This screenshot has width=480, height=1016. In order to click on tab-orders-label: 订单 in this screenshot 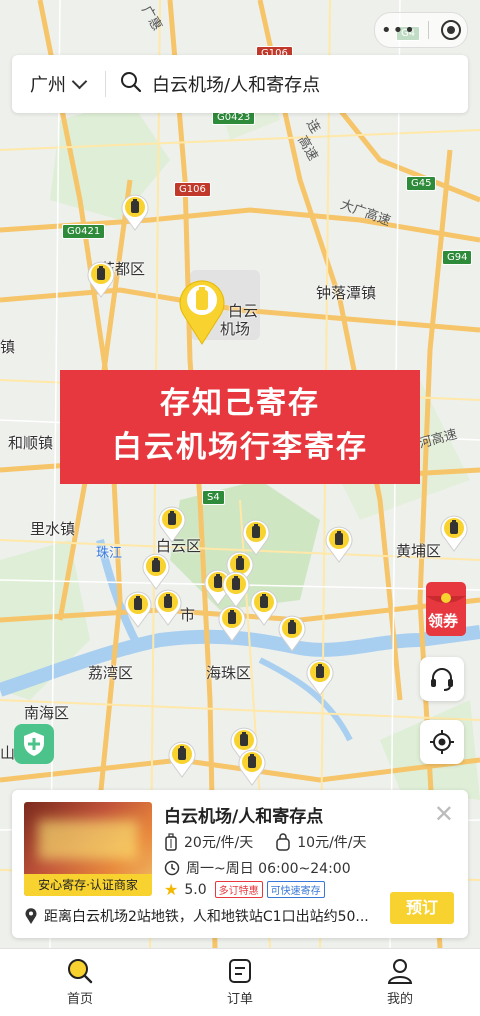, I will do `click(239, 999)`.